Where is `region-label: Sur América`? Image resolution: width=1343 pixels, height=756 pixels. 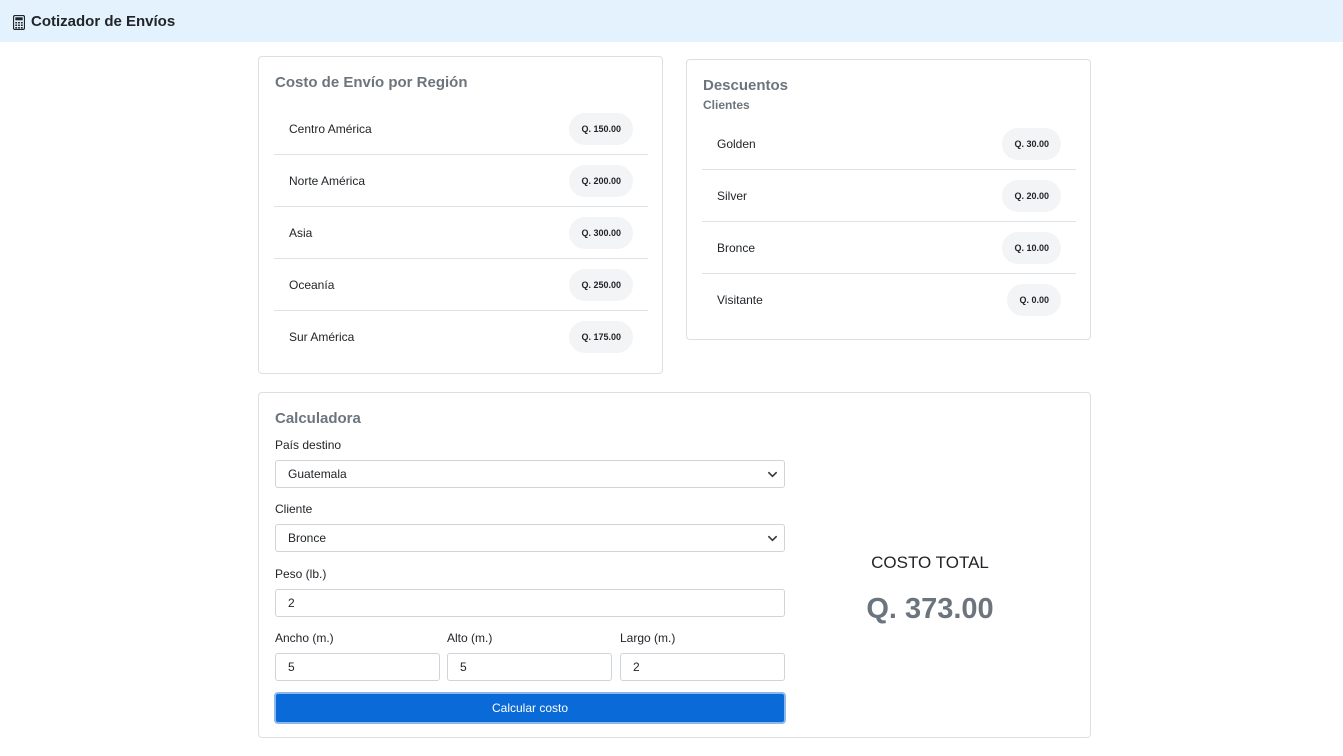 region-label: Sur América is located at coordinates (322, 337).